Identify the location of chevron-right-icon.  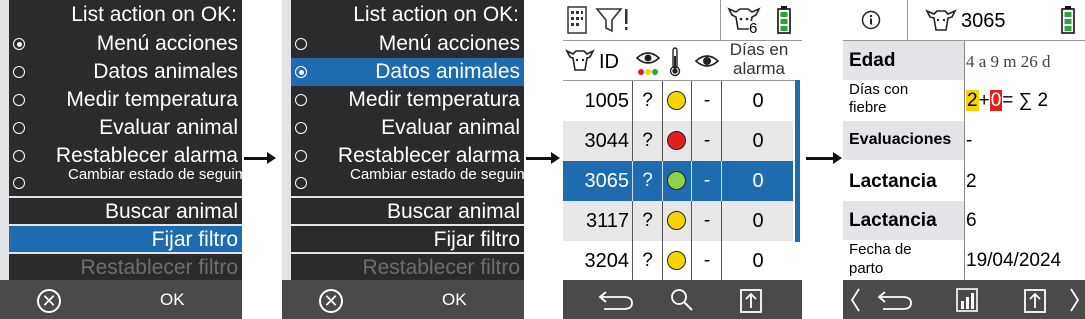
(1075, 300).